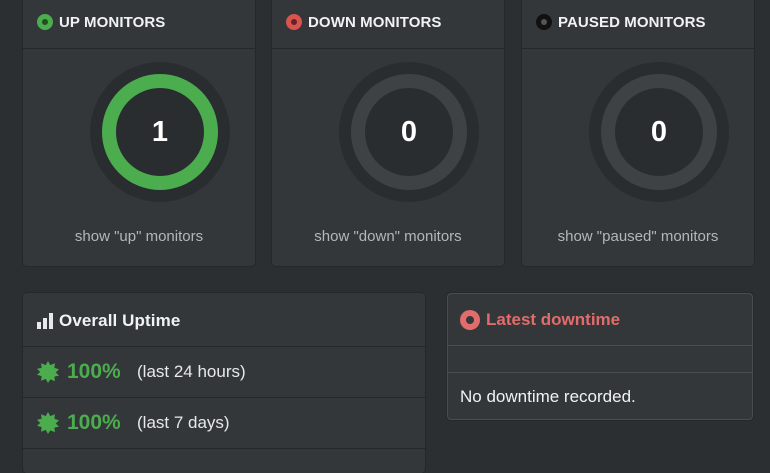 The height and width of the screenshot is (473, 770). What do you see at coordinates (139, 236) in the screenshot?
I see `show-up-monitors-link: show "up" monitors` at bounding box center [139, 236].